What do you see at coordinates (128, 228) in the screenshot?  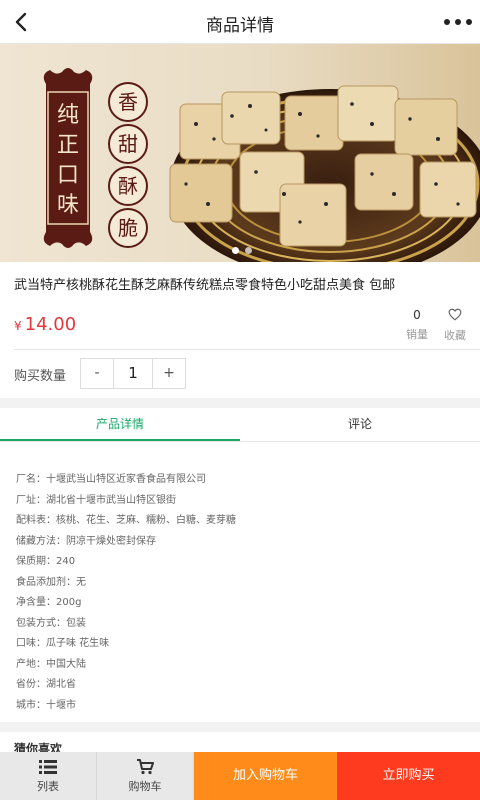 I see `badge-char: 脆` at bounding box center [128, 228].